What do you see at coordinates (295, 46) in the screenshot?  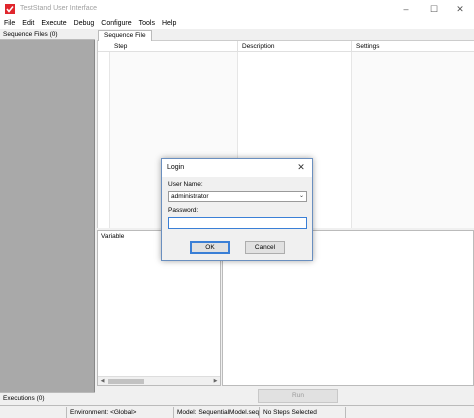 I see `column-description: Description` at bounding box center [295, 46].